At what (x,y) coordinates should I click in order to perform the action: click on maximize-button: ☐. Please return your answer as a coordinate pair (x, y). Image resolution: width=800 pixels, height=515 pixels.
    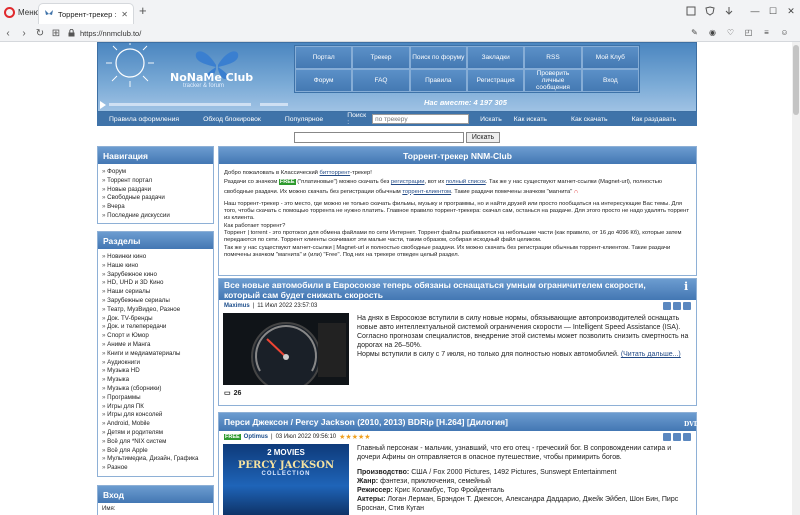
    Looking at the image, I should click on (773, 11).